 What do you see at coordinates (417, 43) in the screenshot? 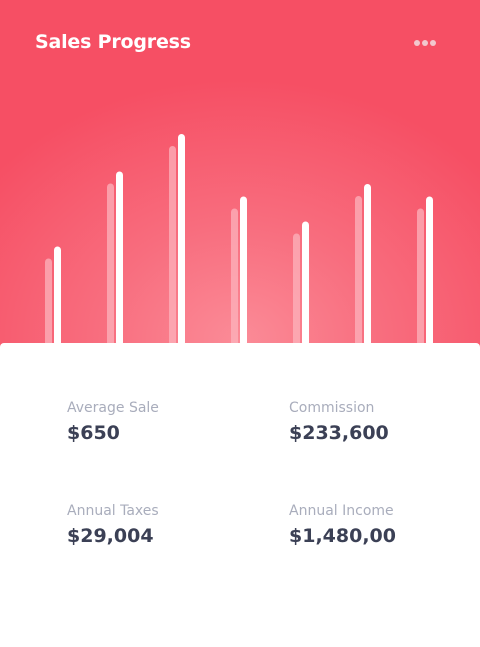
I see `more-horizontal-icon` at bounding box center [417, 43].